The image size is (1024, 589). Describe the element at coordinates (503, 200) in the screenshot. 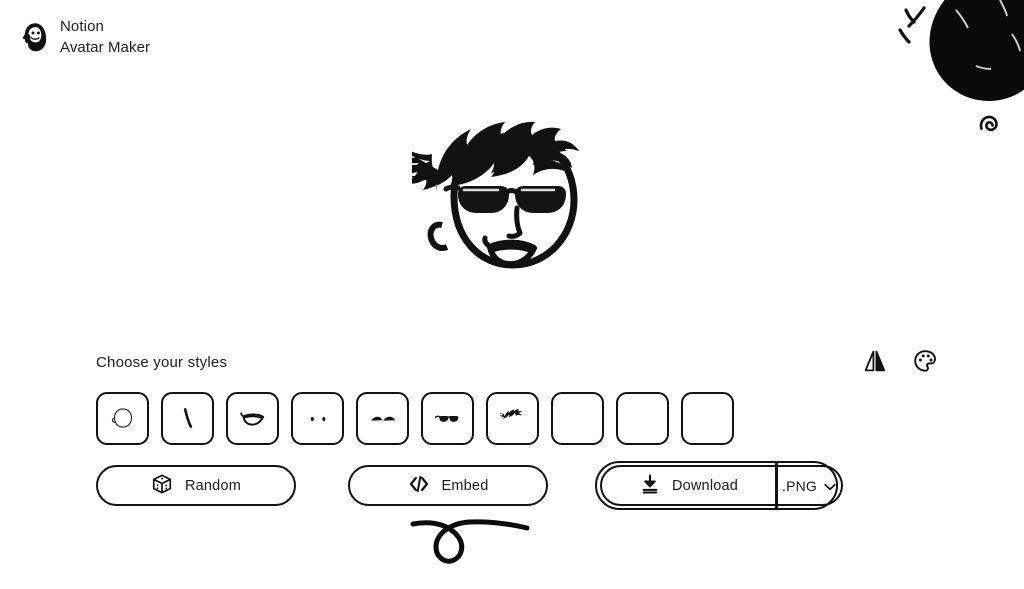

I see `avatar-preview` at that location.